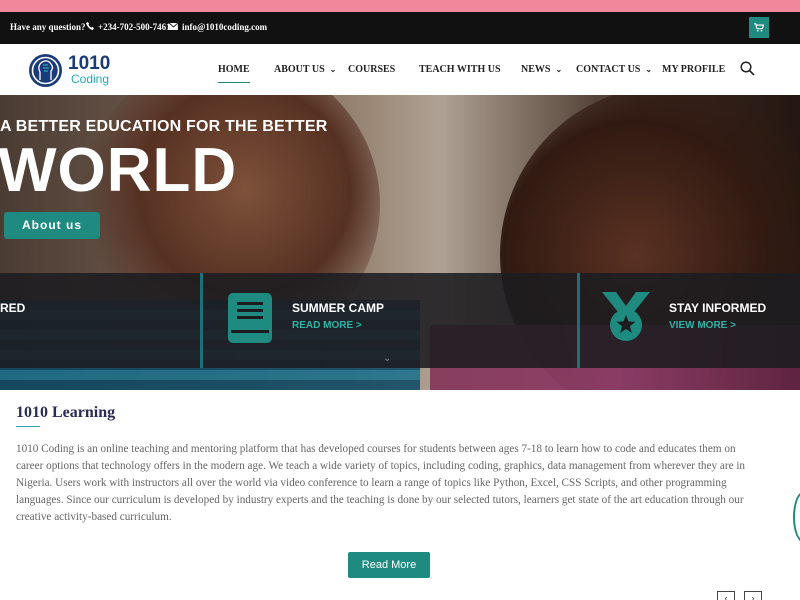  What do you see at coordinates (536, 69) in the screenshot?
I see `nav-news-label: NEWS` at bounding box center [536, 69].